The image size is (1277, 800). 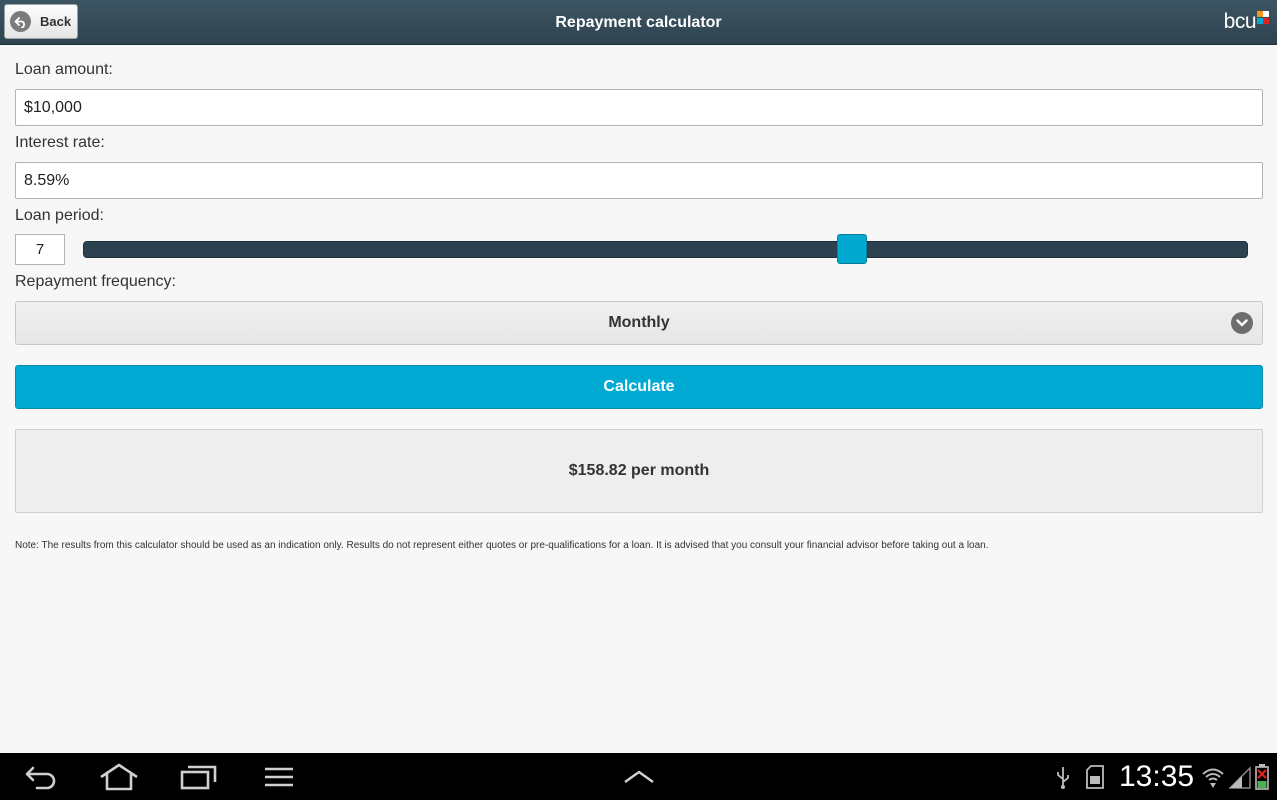 What do you see at coordinates (639, 180) in the screenshot?
I see `interest-rate-input` at bounding box center [639, 180].